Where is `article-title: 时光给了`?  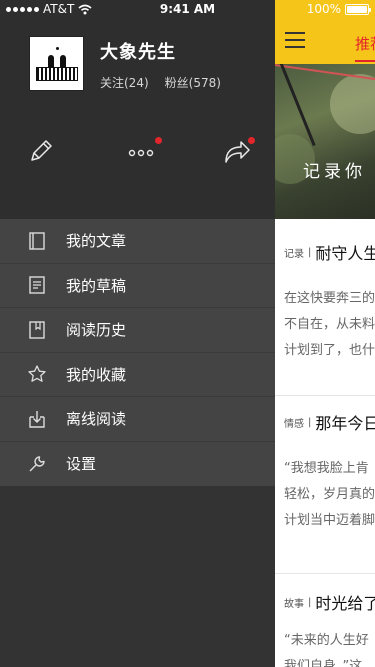 article-title: 时光给了 is located at coordinates (345, 603).